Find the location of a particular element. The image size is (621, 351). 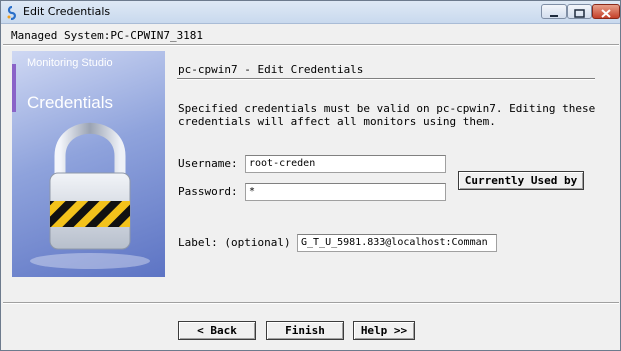

maximize-button is located at coordinates (579, 11).